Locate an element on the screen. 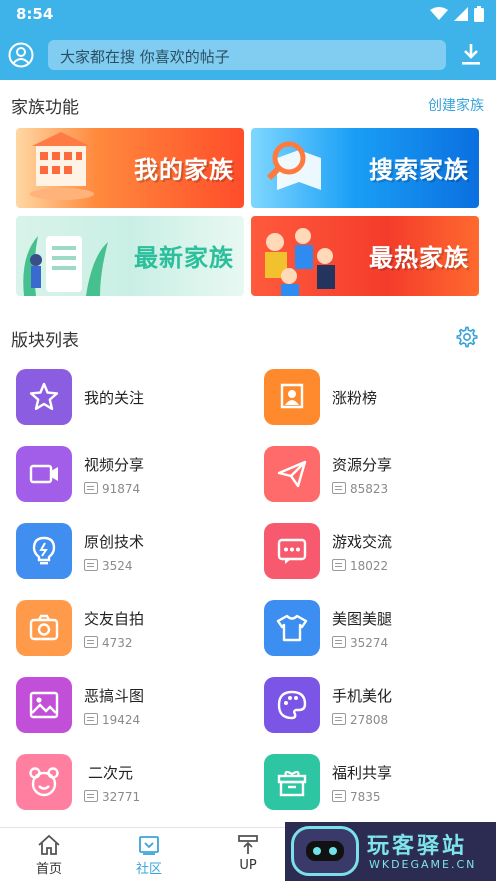 This screenshot has height=882, width=496. nav-community: 社区 is located at coordinates (149, 855).